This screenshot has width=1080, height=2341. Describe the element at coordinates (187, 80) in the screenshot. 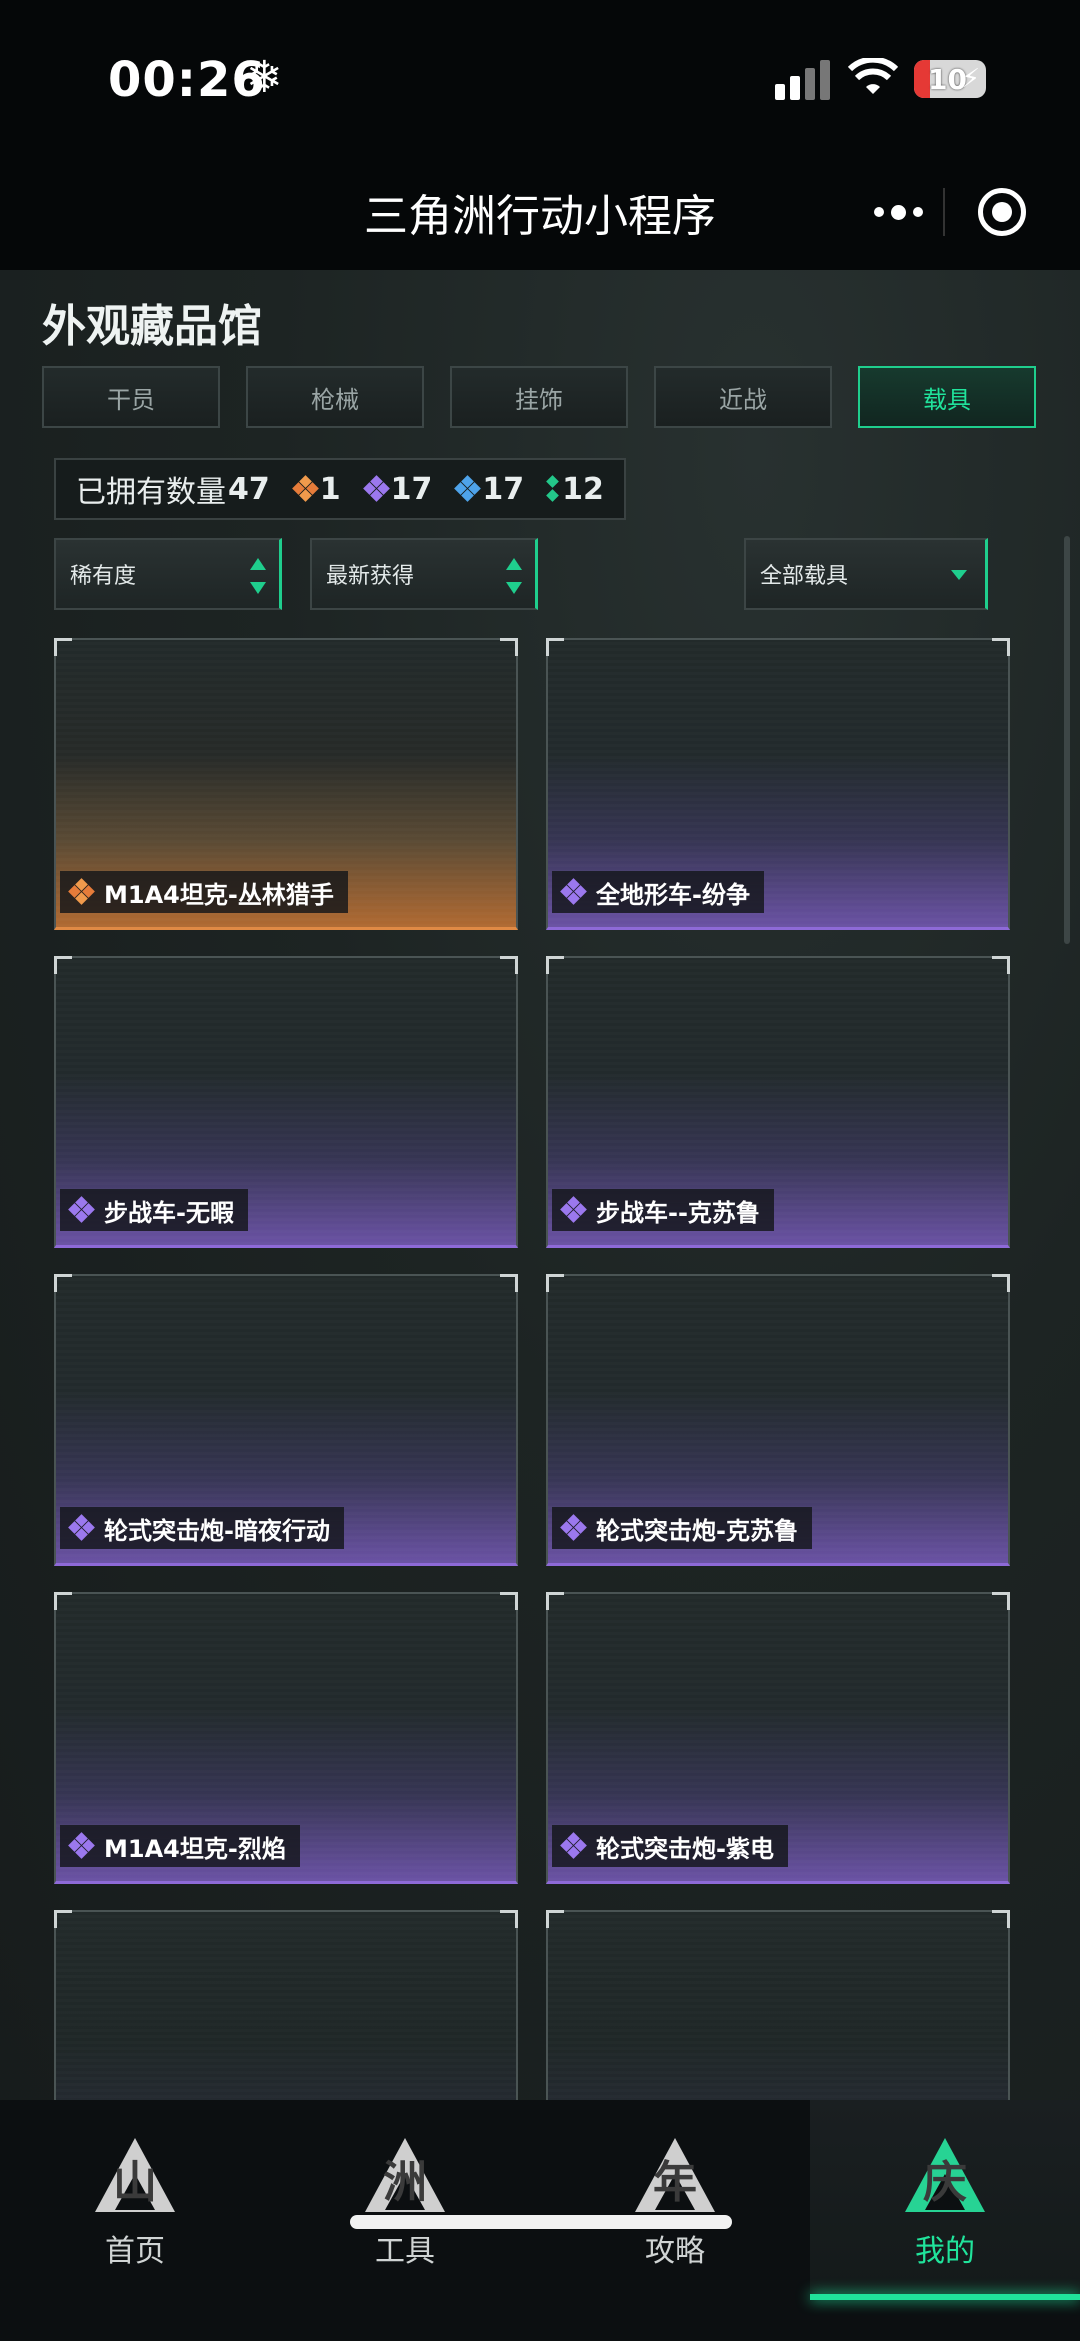

I see `status-time: 00:26` at that location.